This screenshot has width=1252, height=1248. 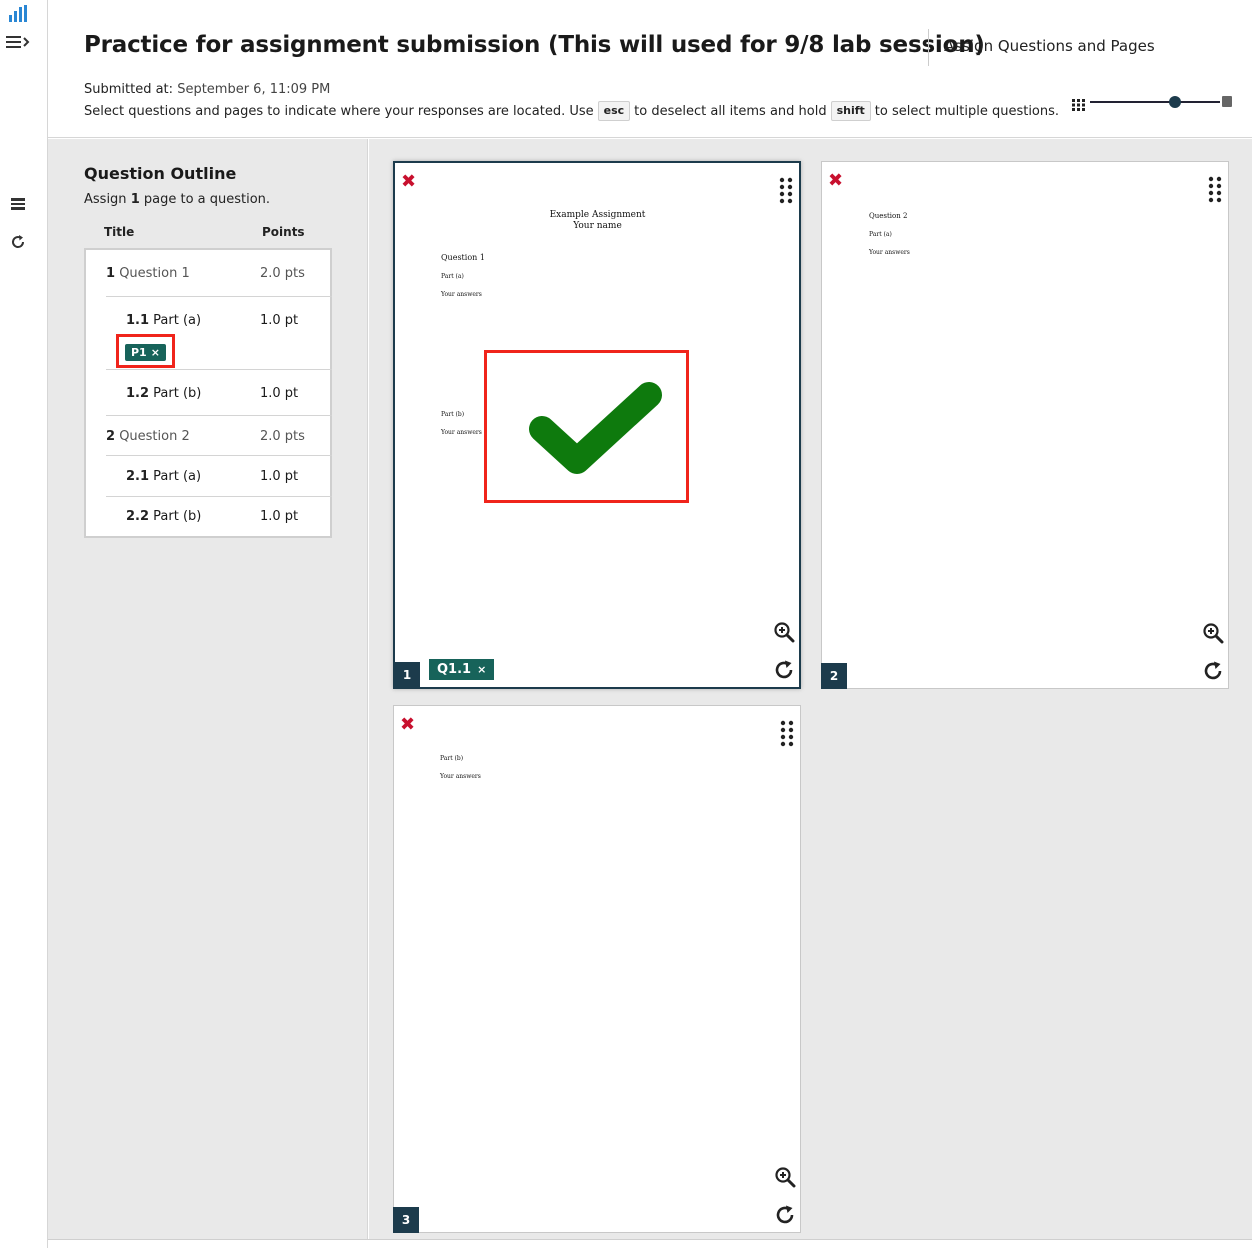 What do you see at coordinates (614, 111) in the screenshot?
I see `esc-key: esc` at bounding box center [614, 111].